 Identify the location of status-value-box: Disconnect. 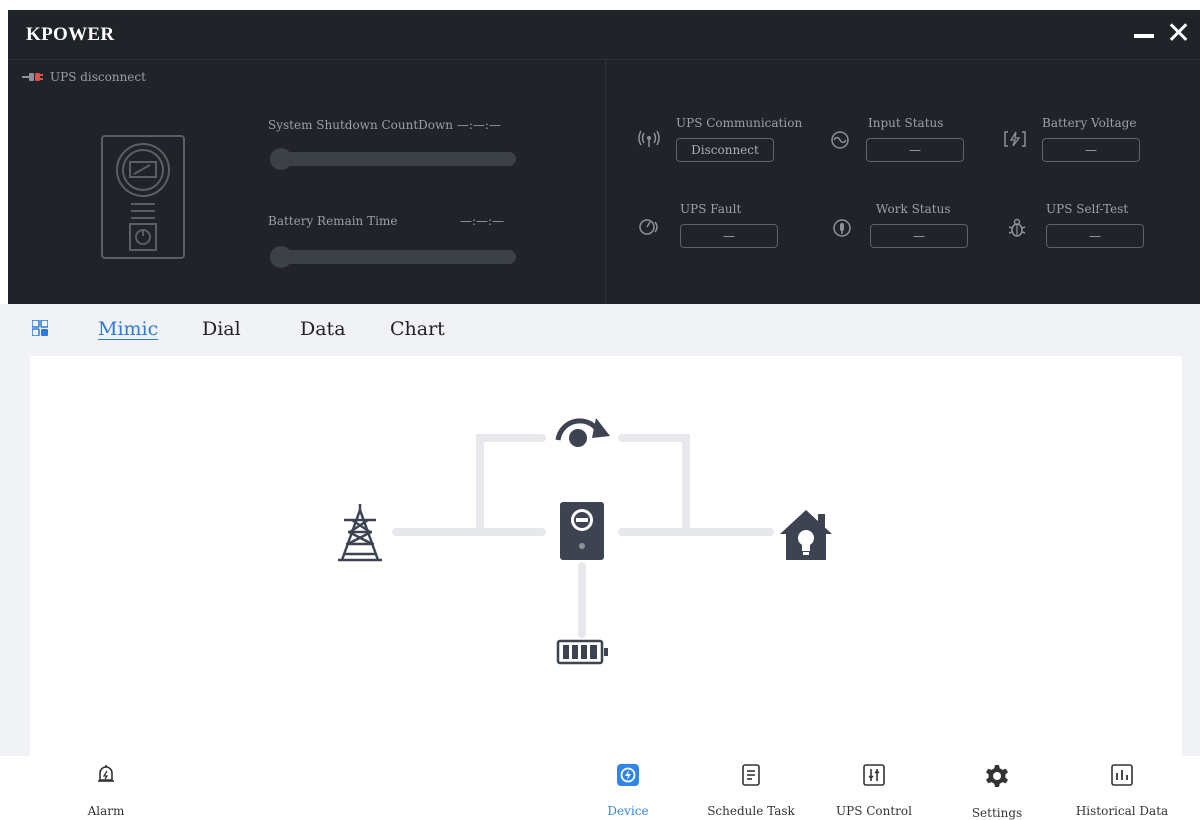
(725, 150).